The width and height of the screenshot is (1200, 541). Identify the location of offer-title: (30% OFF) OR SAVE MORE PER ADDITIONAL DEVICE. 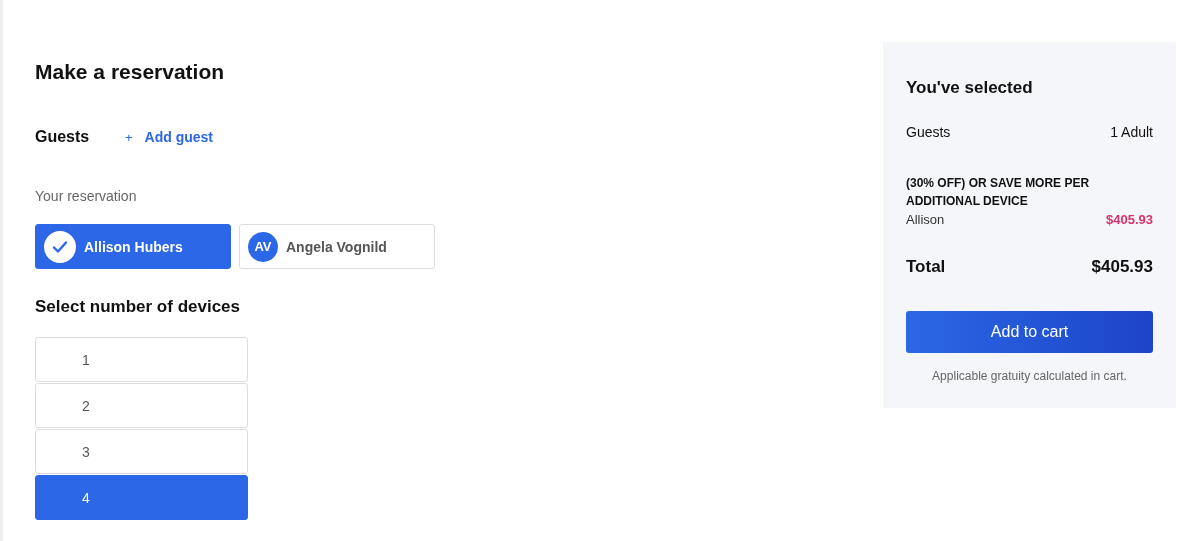
(998, 192).